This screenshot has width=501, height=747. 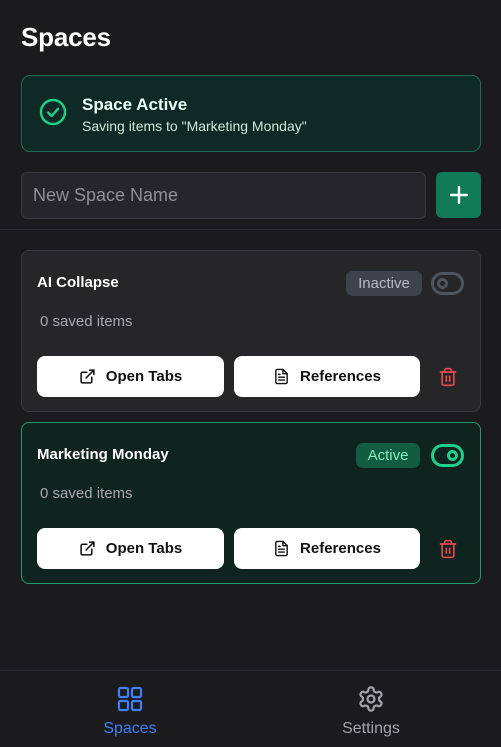 I want to click on plus-icon, so click(x=458, y=195).